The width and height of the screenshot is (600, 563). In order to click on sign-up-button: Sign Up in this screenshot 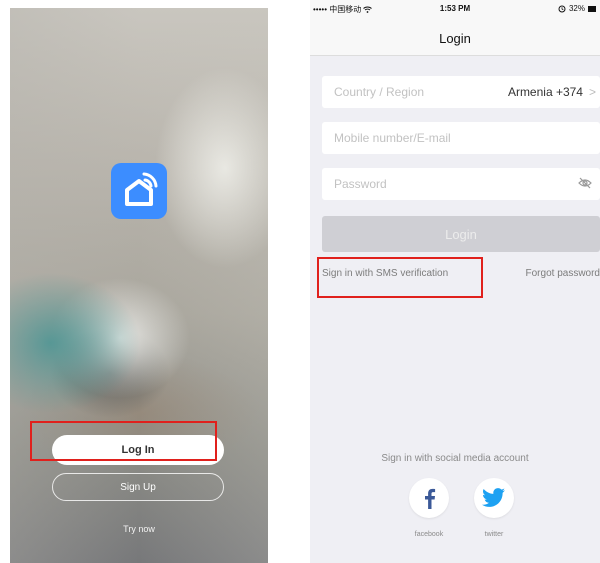, I will do `click(138, 487)`.